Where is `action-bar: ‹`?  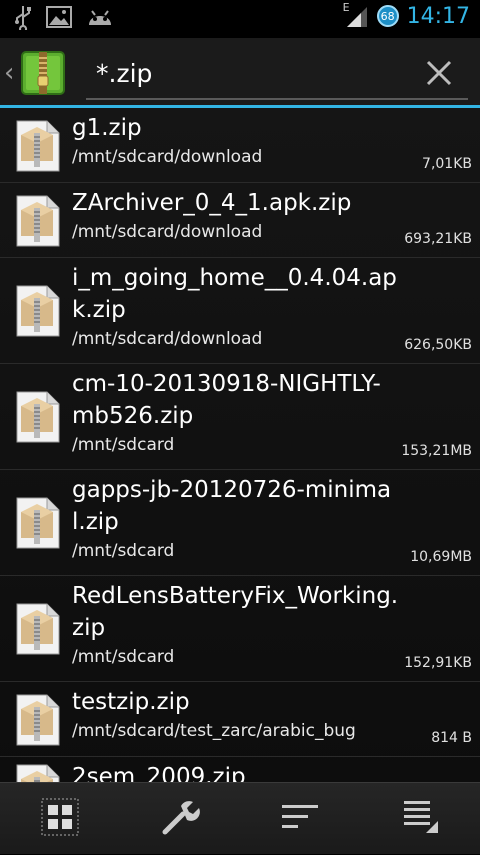
action-bar: ‹ is located at coordinates (240, 73).